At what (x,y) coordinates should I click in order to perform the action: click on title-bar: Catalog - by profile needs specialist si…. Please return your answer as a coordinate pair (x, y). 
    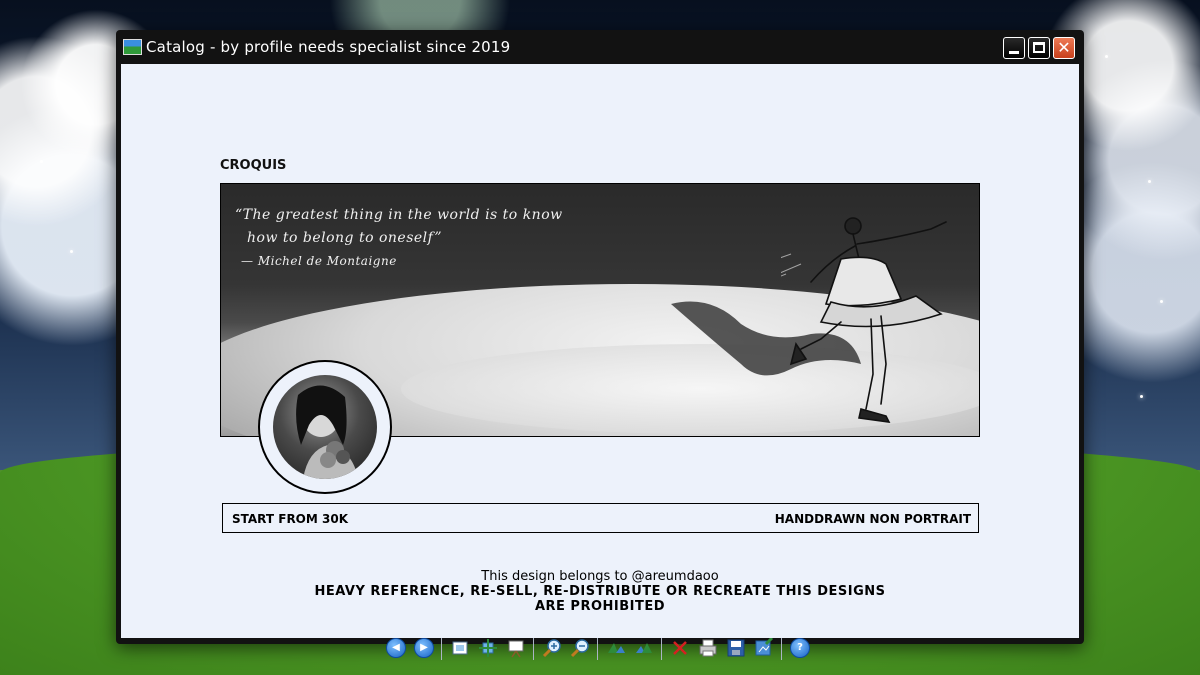
    Looking at the image, I should click on (600, 47).